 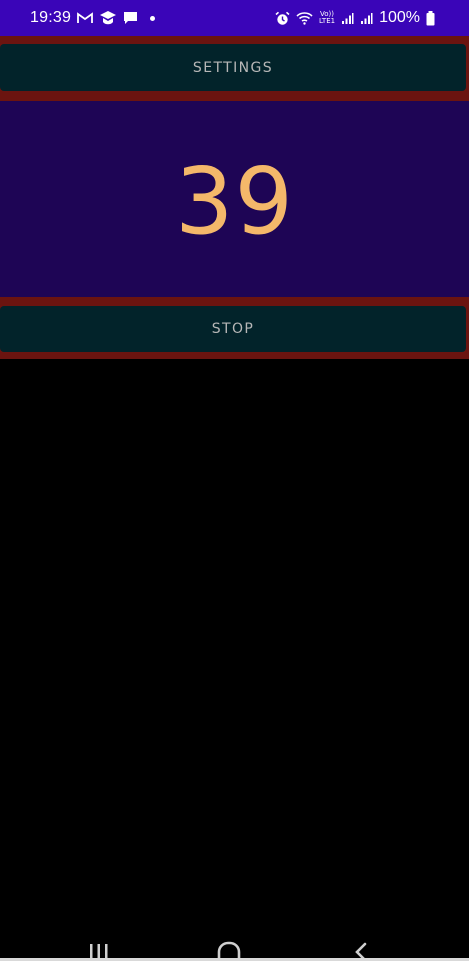 I want to click on status-bar: 19:39 Vo)) LTE1 100%, so click(x=234, y=18).